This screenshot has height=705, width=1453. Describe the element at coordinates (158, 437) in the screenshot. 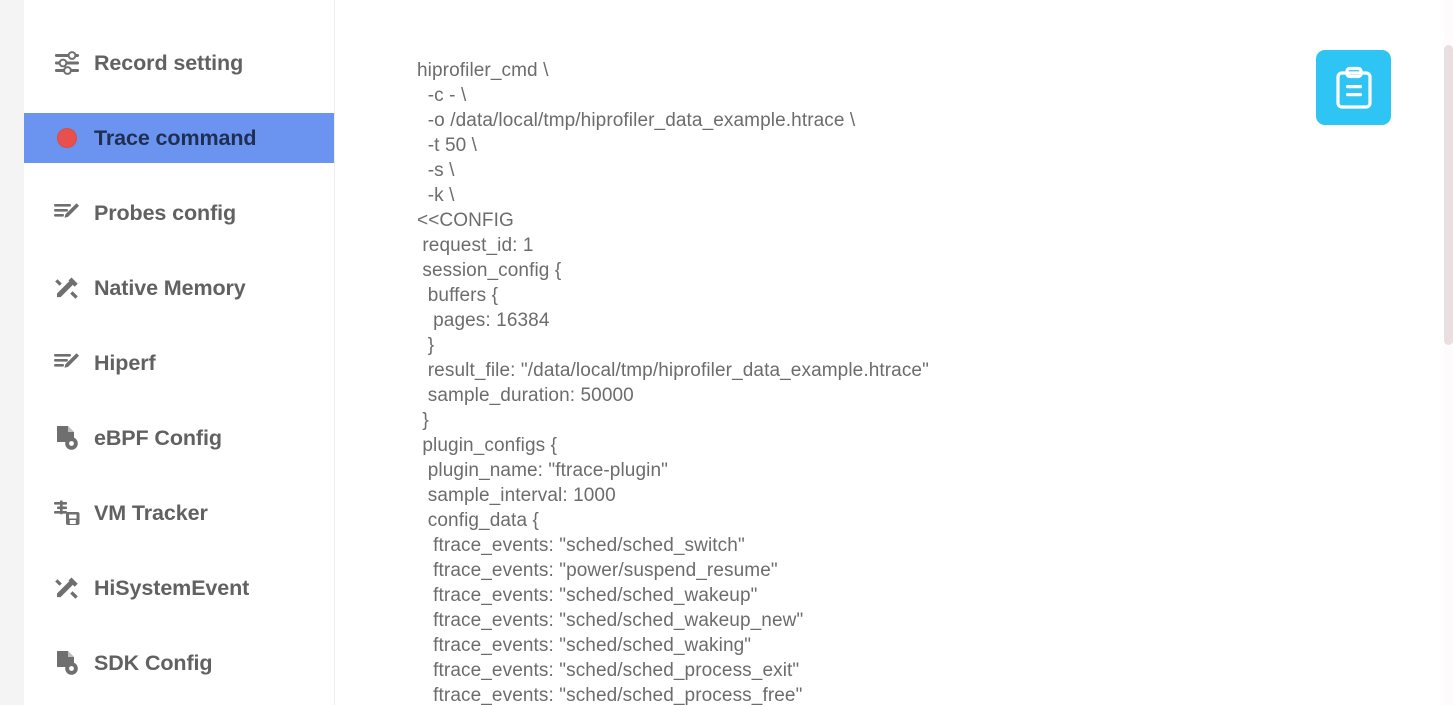

I see `sidebar-item-label: eBPF Config` at that location.